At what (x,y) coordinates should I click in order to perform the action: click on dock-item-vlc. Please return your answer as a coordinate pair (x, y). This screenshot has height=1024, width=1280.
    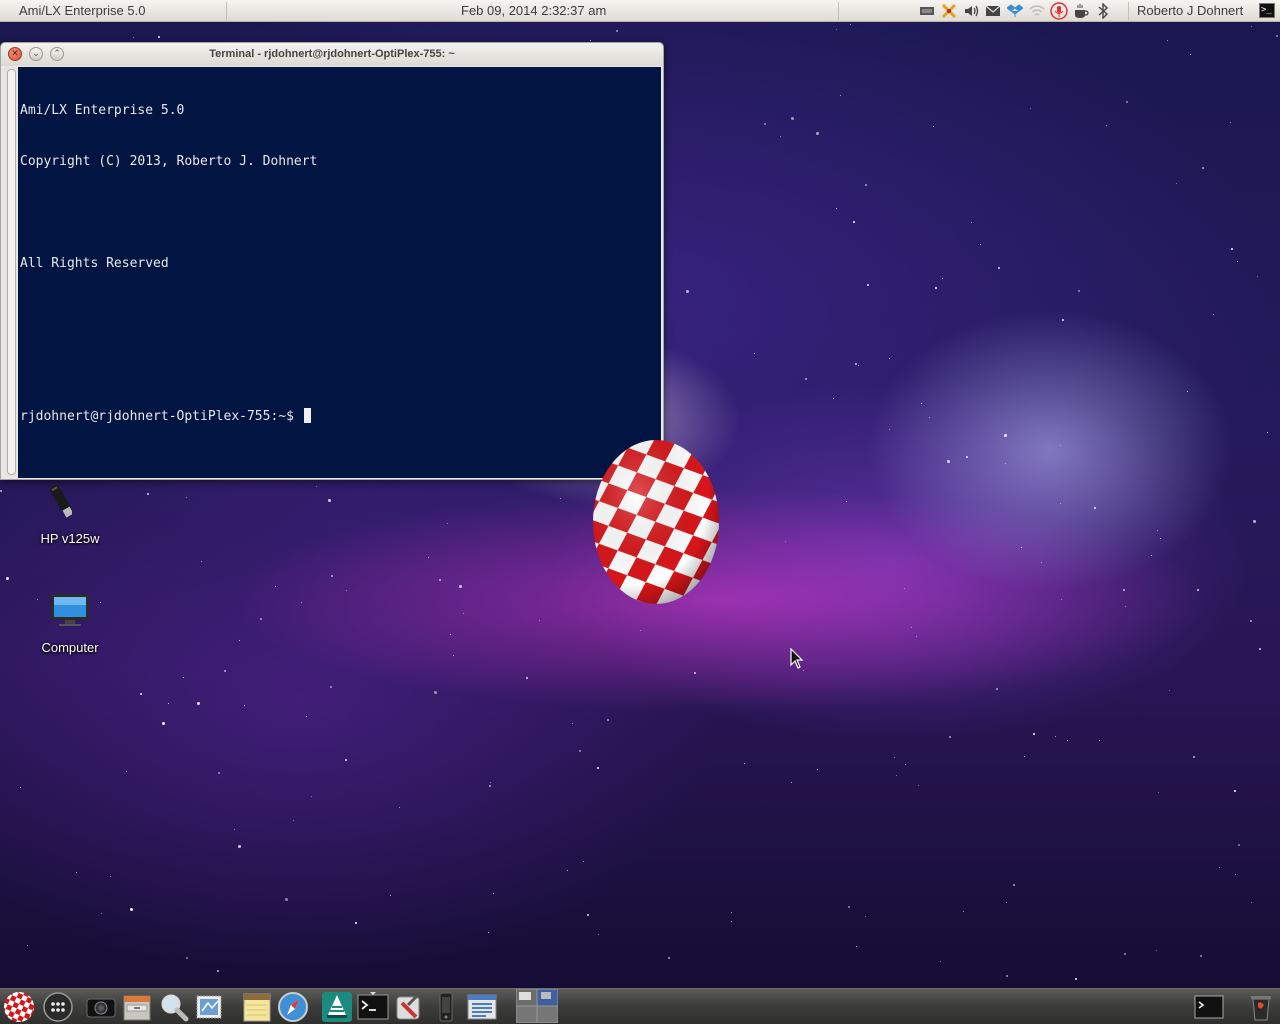
    Looking at the image, I should click on (337, 1007).